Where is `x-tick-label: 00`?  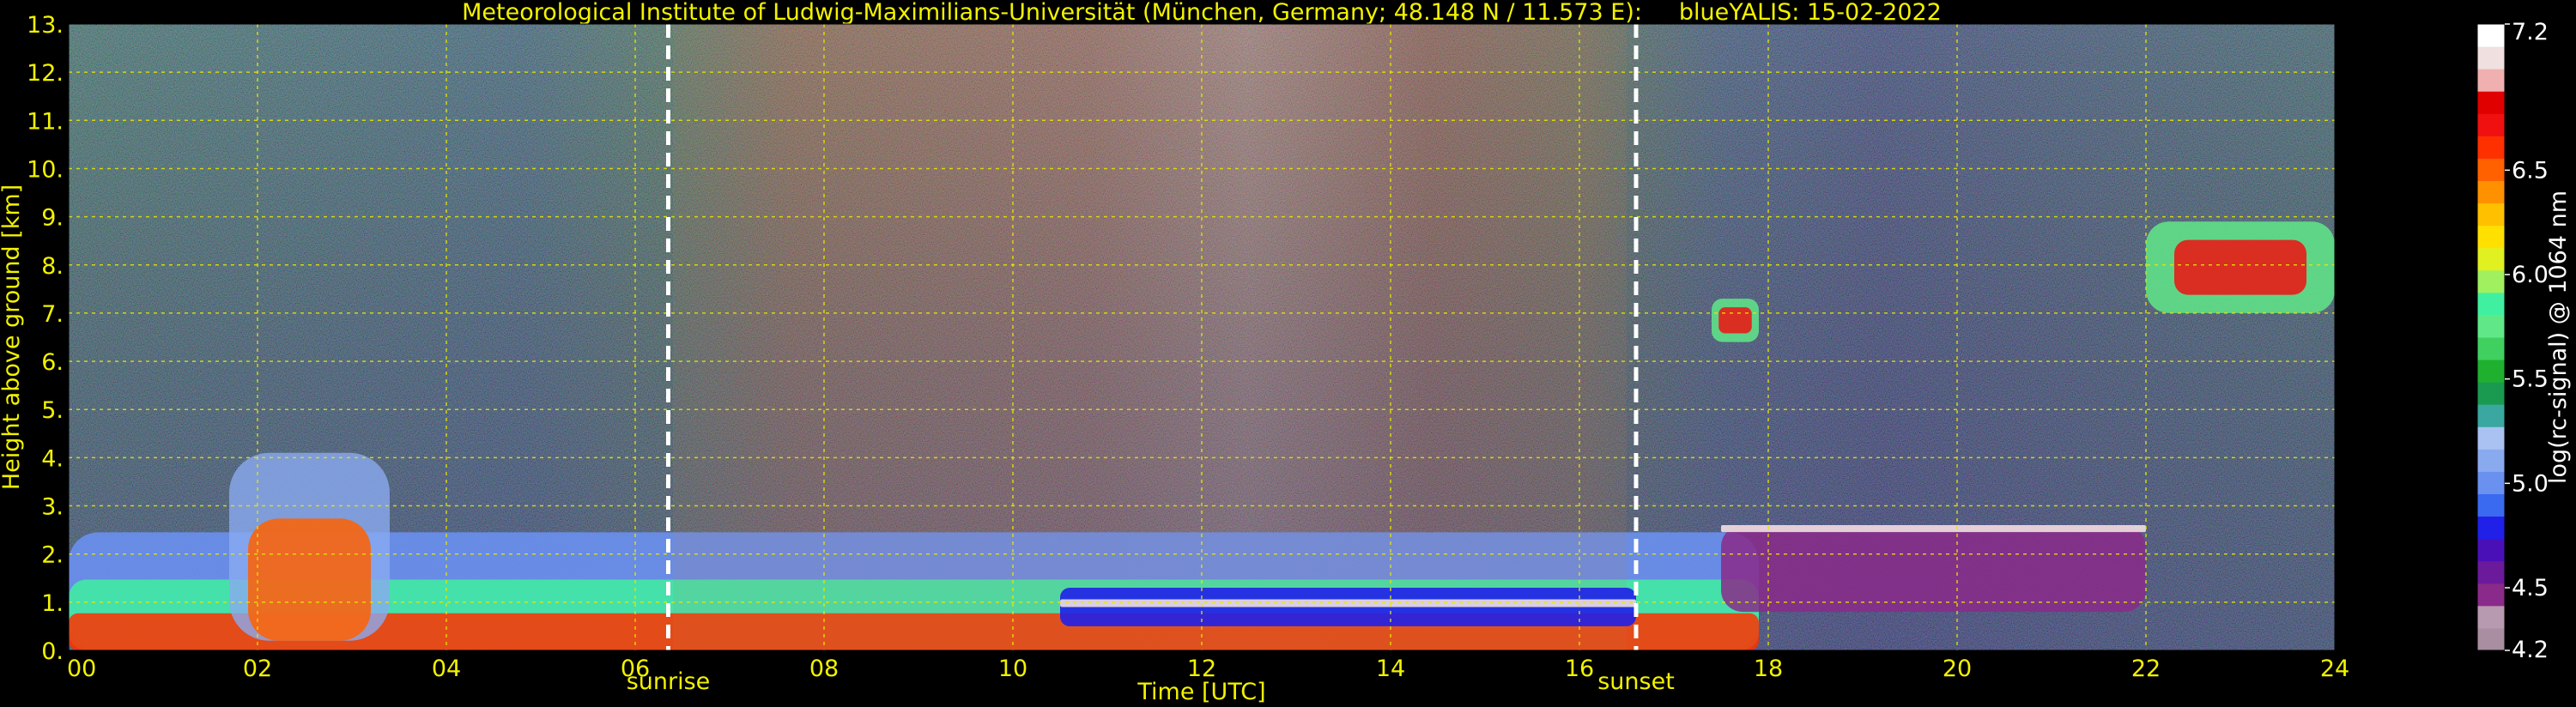
x-tick-label: 00 is located at coordinates (81, 669).